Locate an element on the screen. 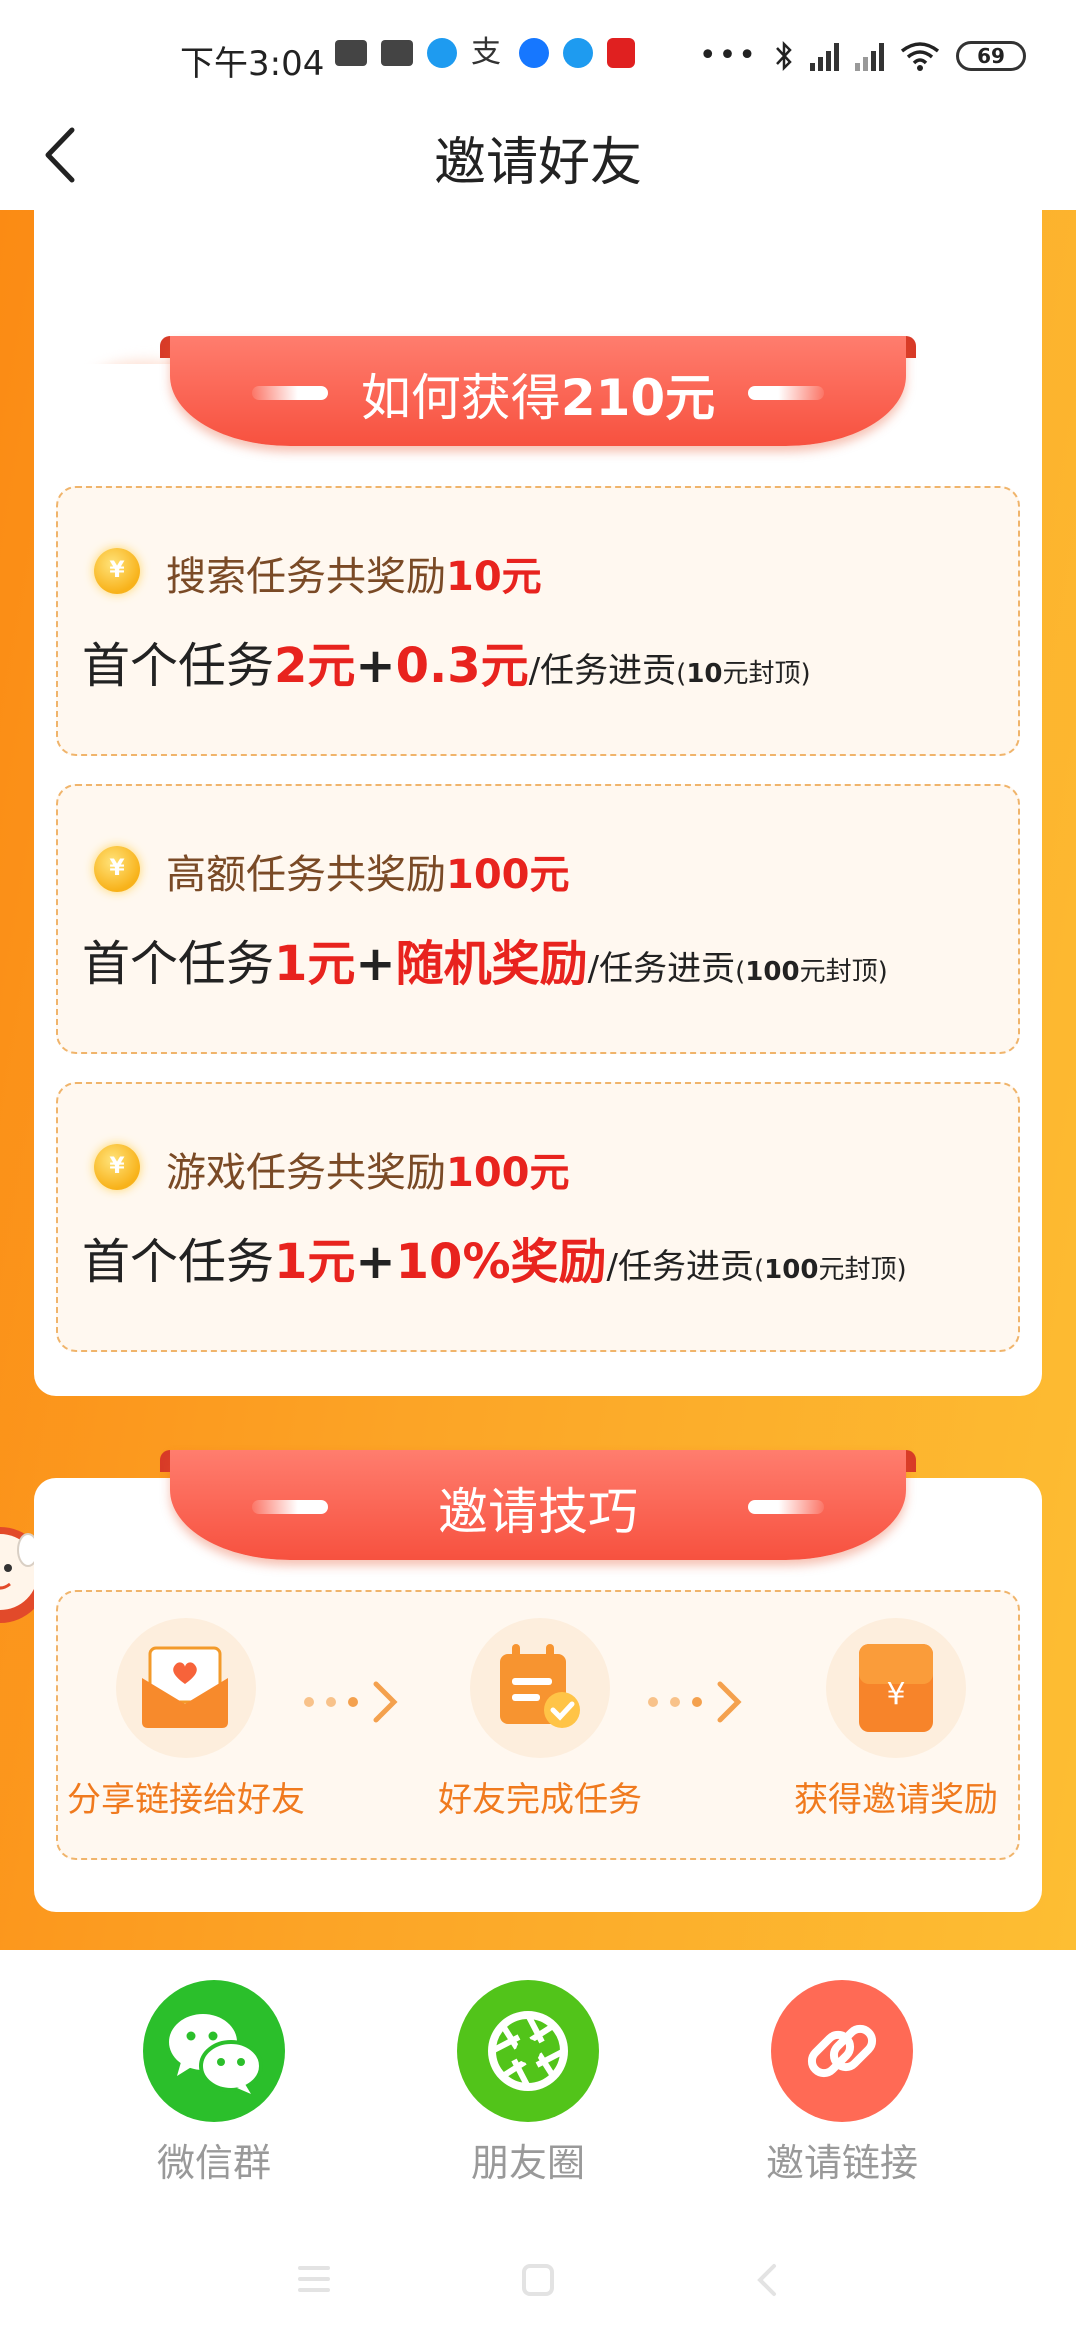 This screenshot has height=2336, width=1076. alipay-icon: 支 is located at coordinates (486, 52).